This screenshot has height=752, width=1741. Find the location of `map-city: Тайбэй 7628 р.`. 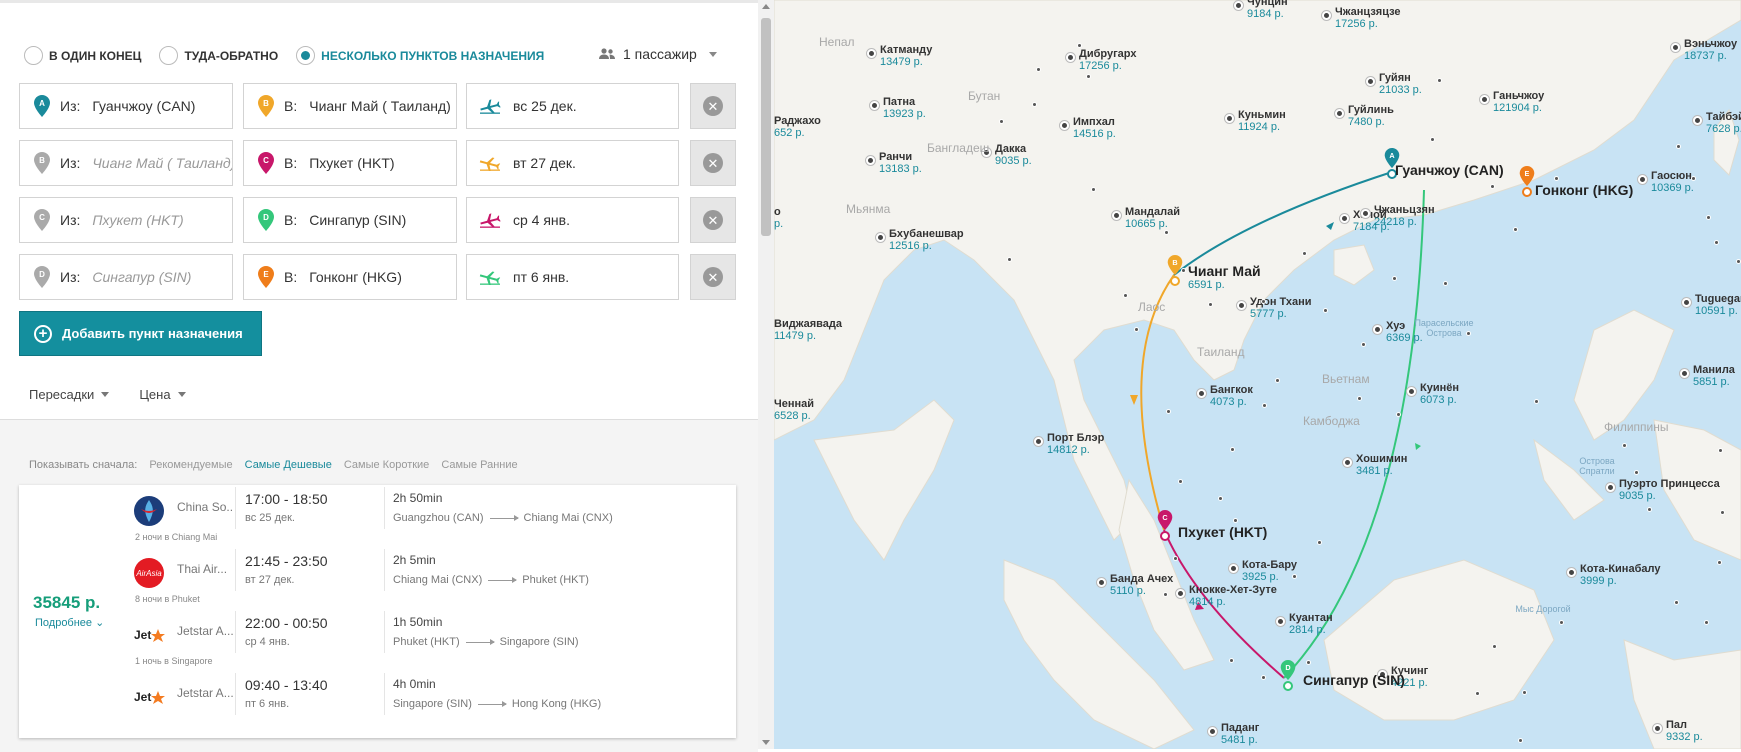

map-city: Тайбэй 7628 р. is located at coordinates (1717, 123).